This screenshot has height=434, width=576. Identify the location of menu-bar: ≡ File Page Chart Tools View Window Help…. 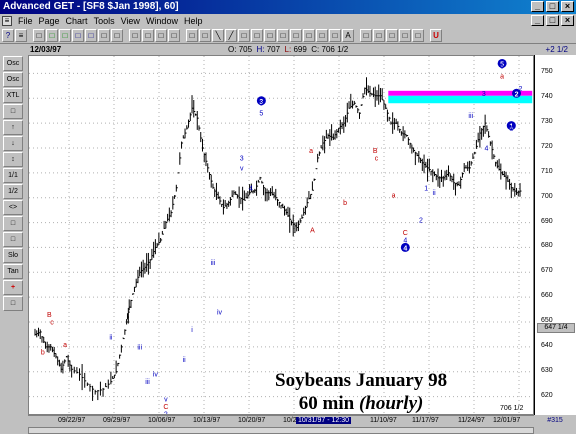
(288, 21).